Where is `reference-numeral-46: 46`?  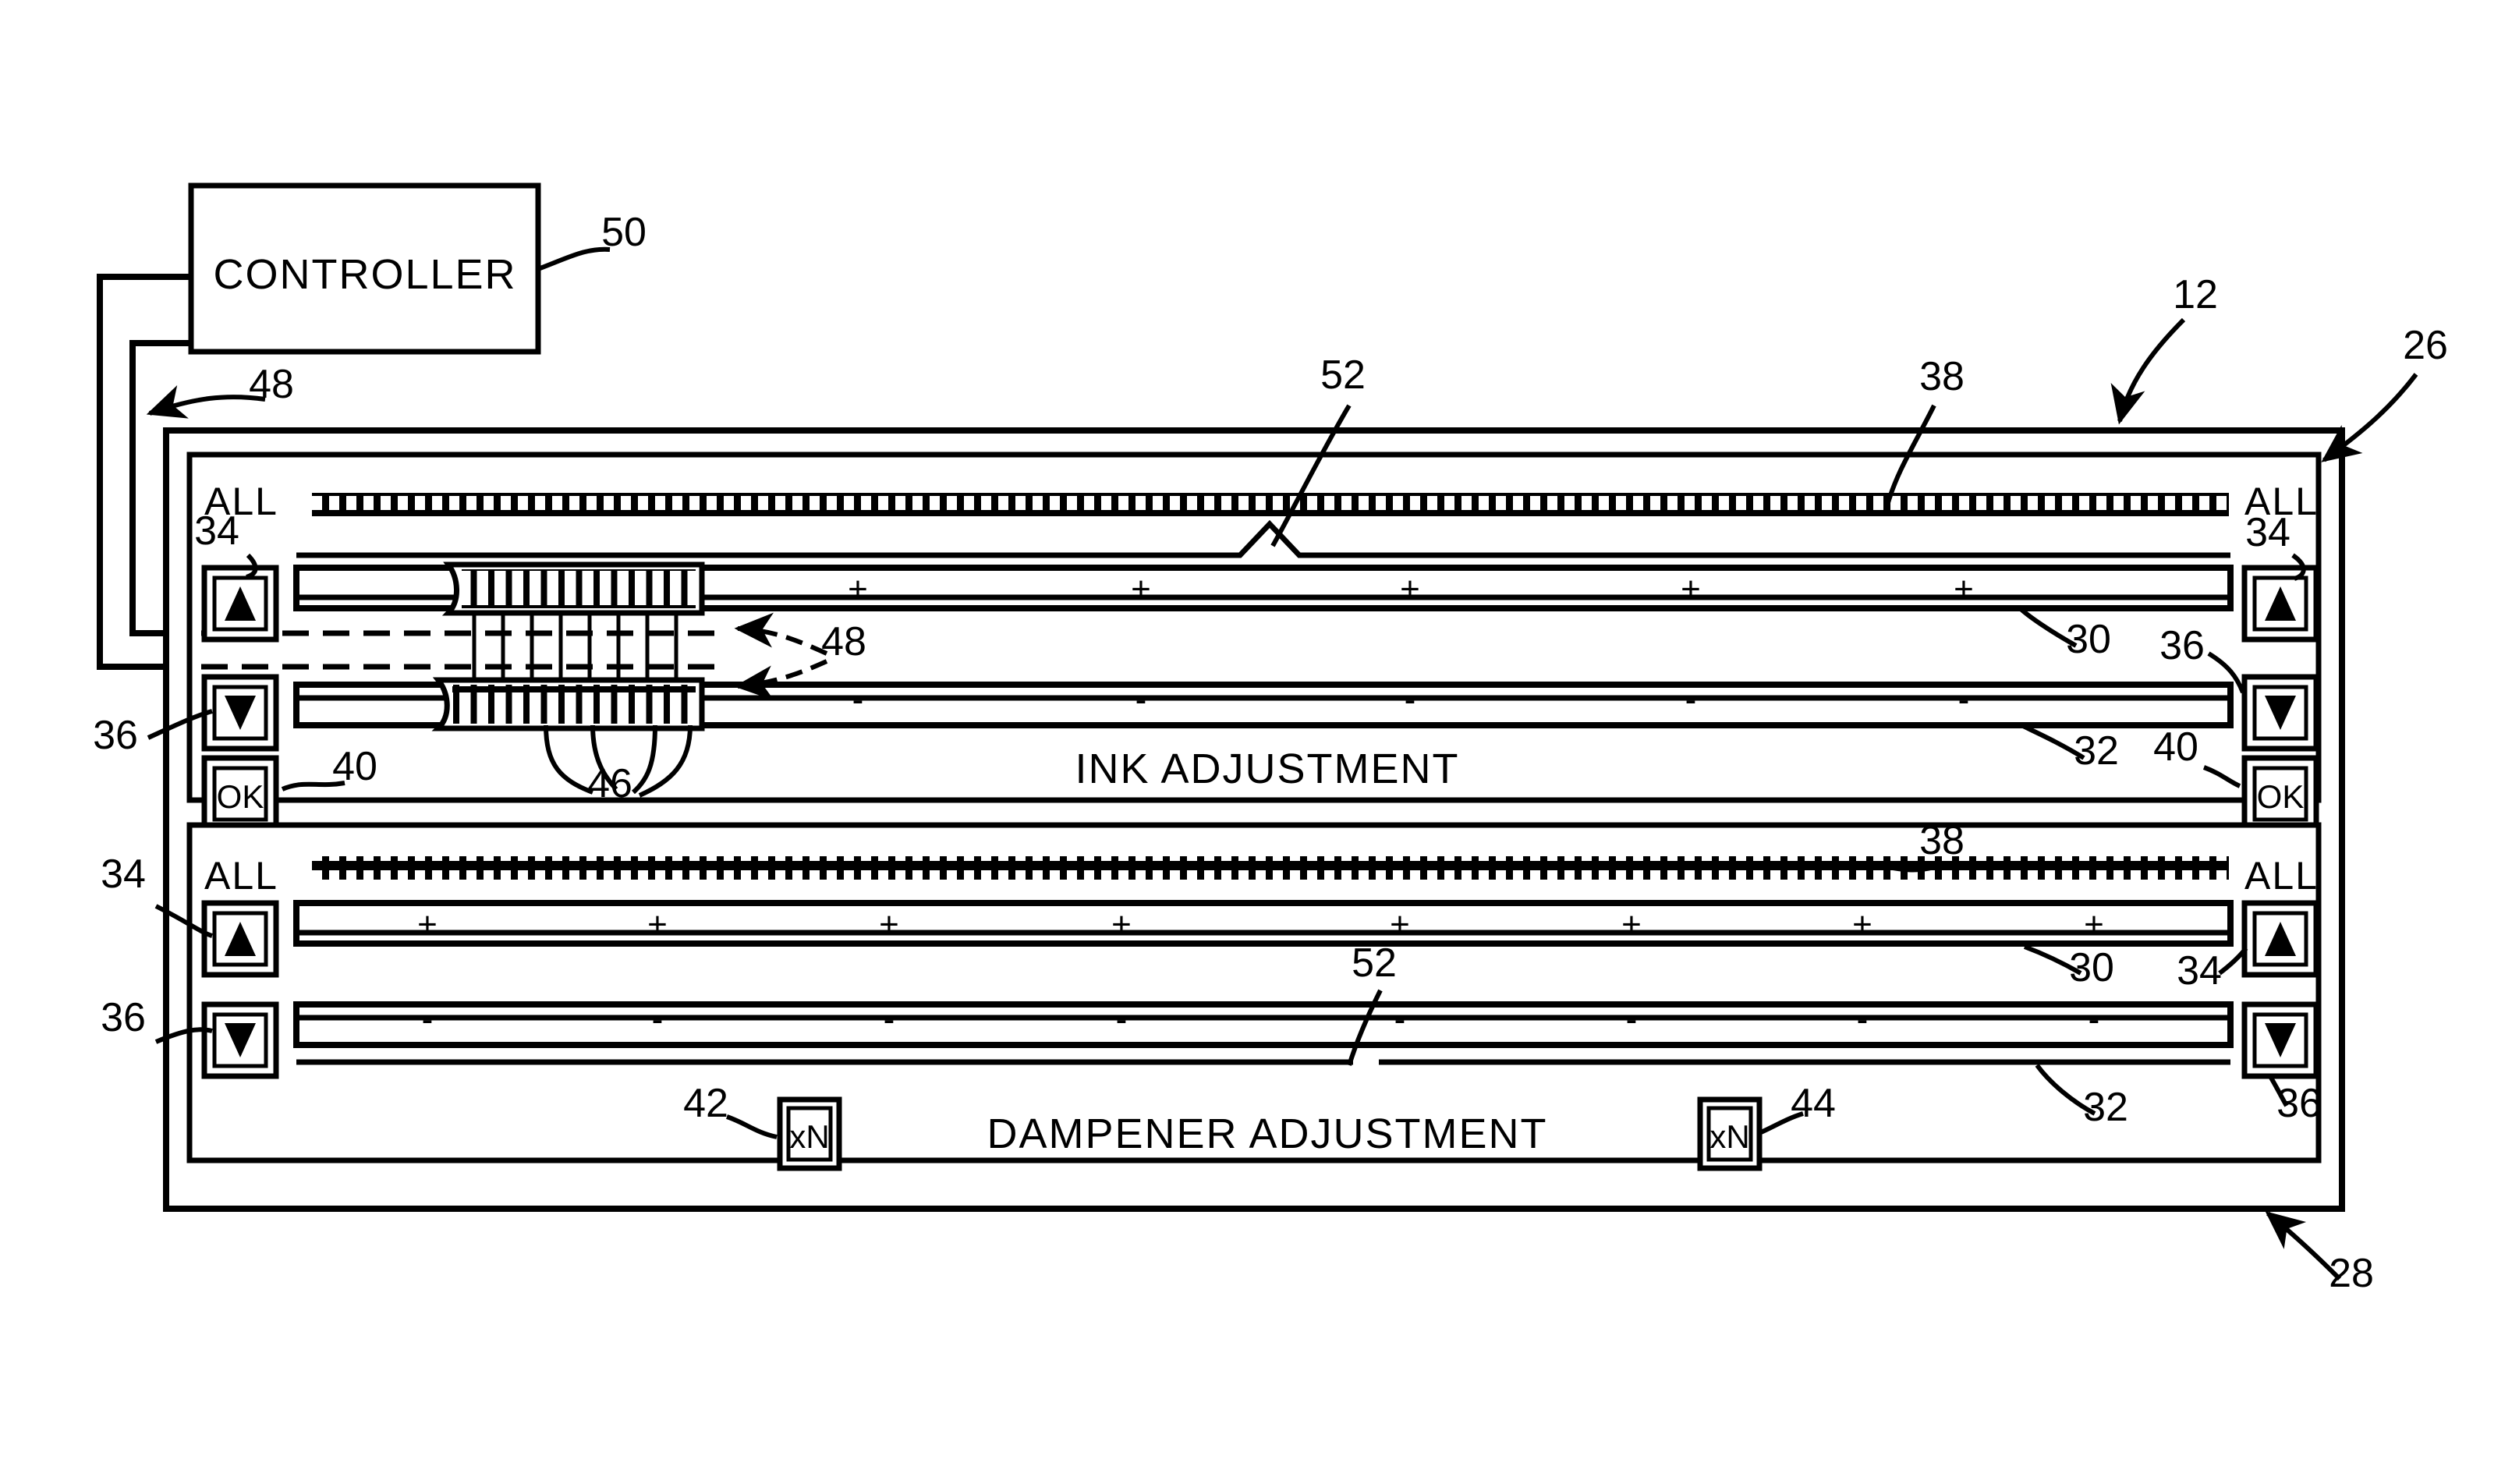
reference-numeral-46: 46 is located at coordinates (609, 783).